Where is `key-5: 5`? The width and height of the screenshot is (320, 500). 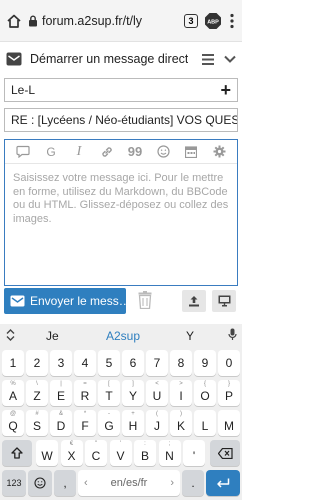 key-5: 5 is located at coordinates (109, 363).